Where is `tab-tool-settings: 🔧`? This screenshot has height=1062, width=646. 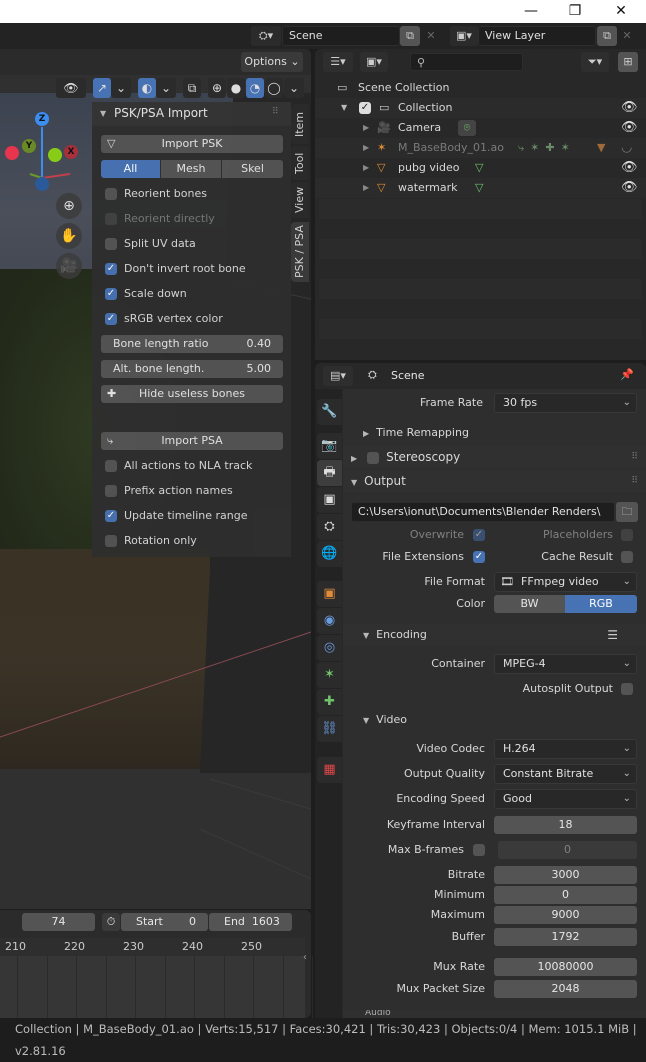
tab-tool-settings: 🔧 is located at coordinates (329, 412).